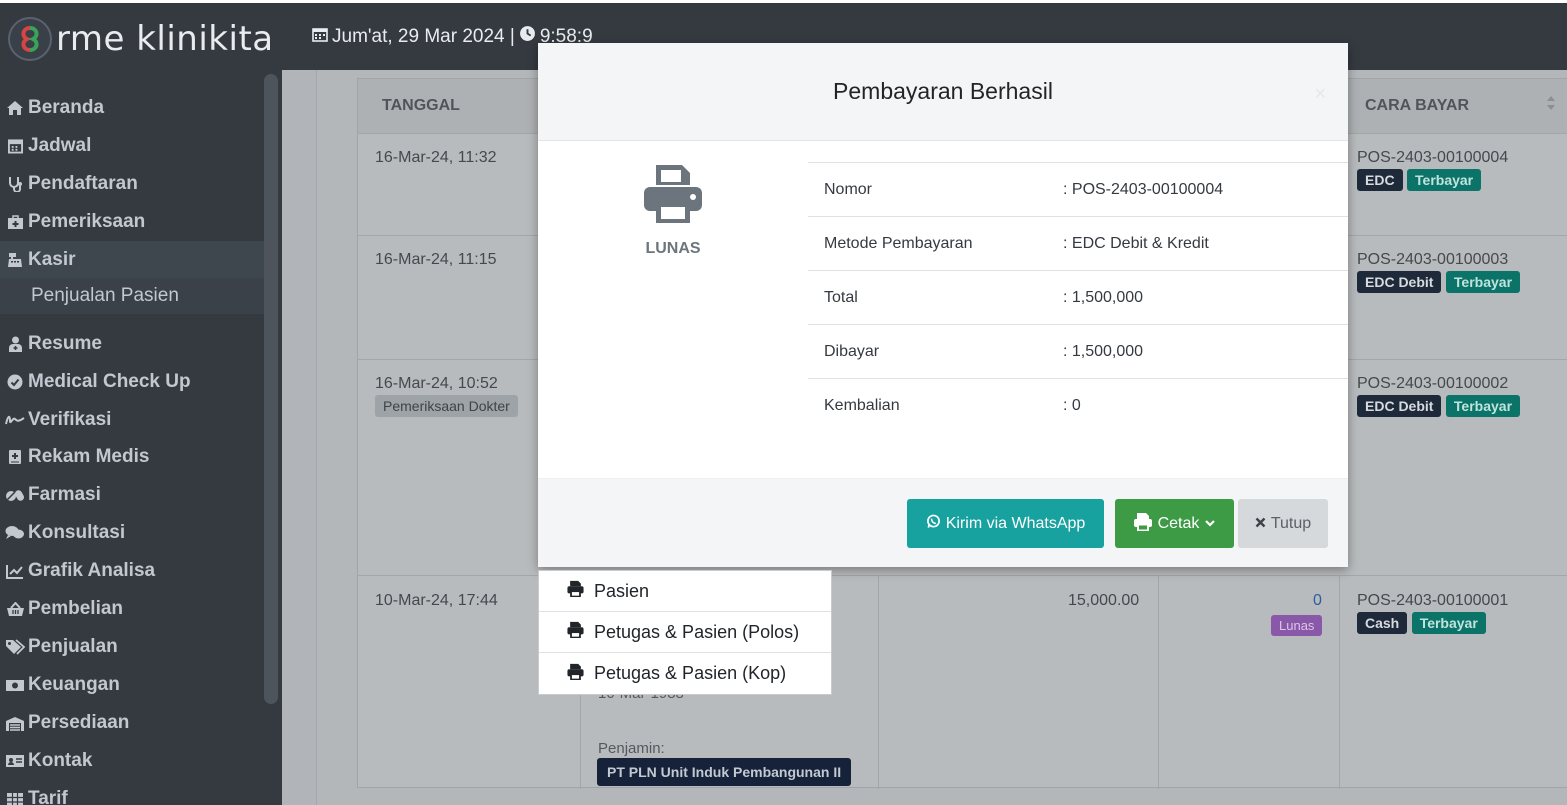  Describe the element at coordinates (52, 259) in the screenshot. I see `sidebar-item-label: Kasir` at that location.